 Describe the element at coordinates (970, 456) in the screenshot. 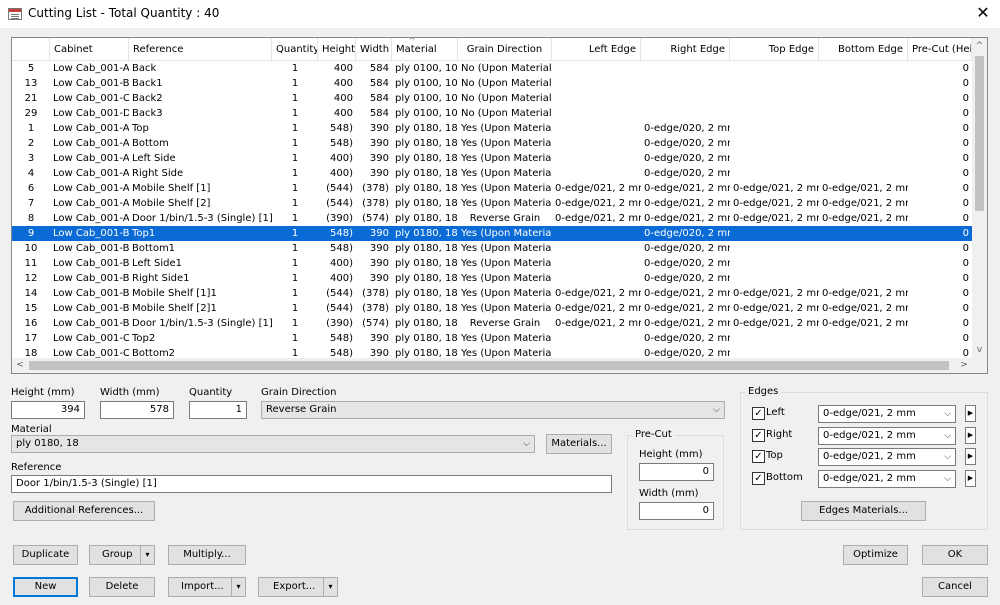

I see `edge-top-arrow-icon: ▶` at that location.